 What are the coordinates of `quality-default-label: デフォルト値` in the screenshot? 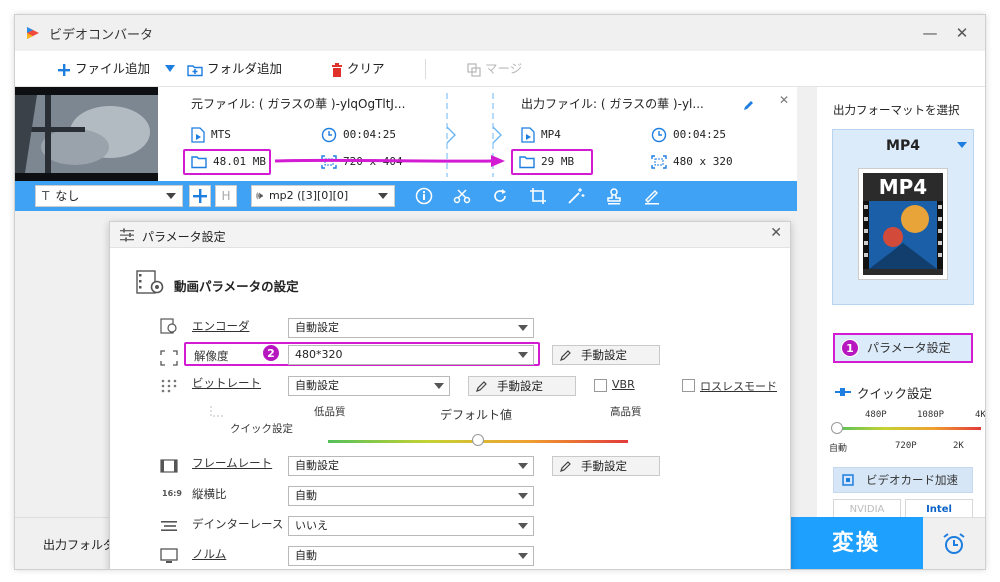 It's located at (476, 415).